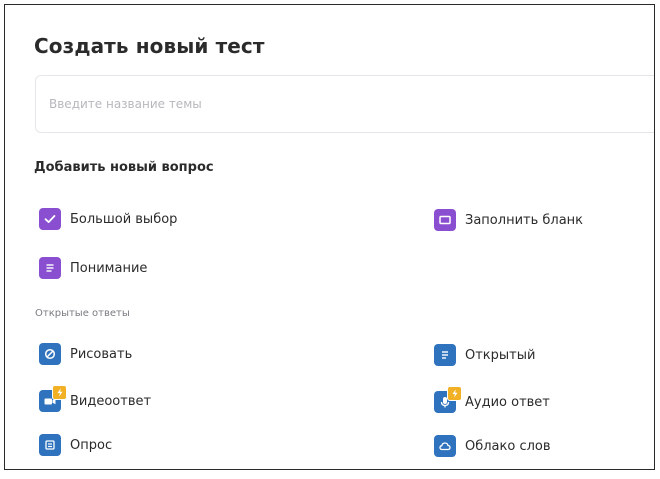 The height and width of the screenshot is (479, 660). Describe the element at coordinates (50, 354) in the screenshot. I see `draw-icon` at that location.